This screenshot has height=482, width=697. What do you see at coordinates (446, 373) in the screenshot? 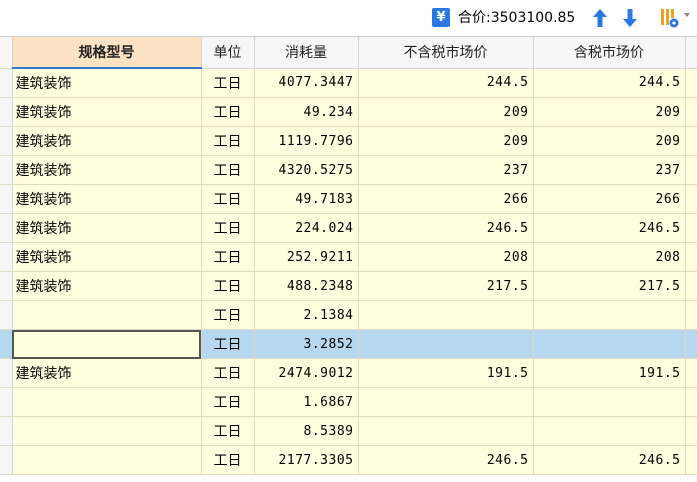
I see `price-ex-tax-cell: 191.5` at bounding box center [446, 373].